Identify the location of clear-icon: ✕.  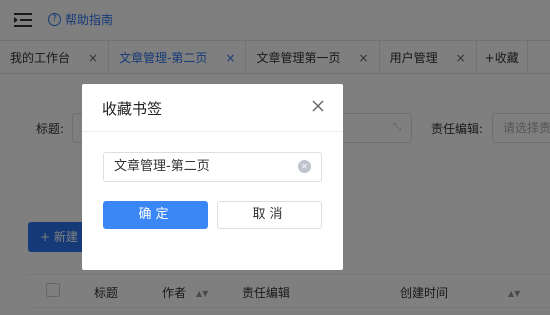
(304, 166).